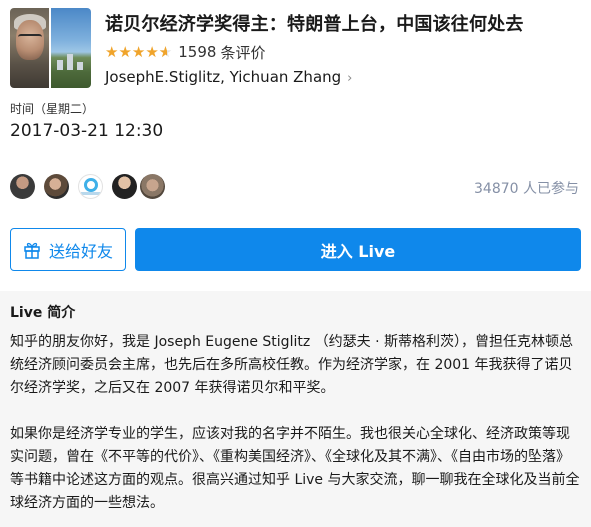 The image size is (591, 527). I want to click on enter-button-label: 进入 Live, so click(358, 251).